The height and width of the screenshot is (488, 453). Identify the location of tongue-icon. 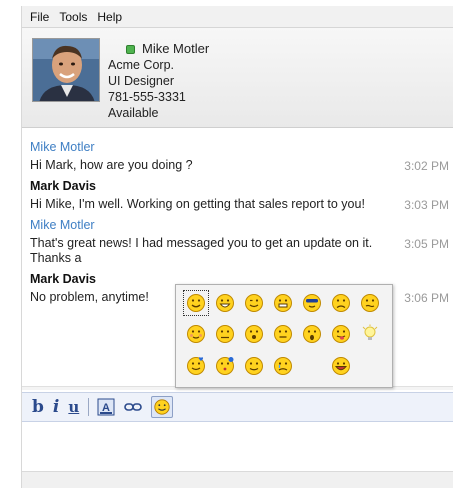
(341, 334).